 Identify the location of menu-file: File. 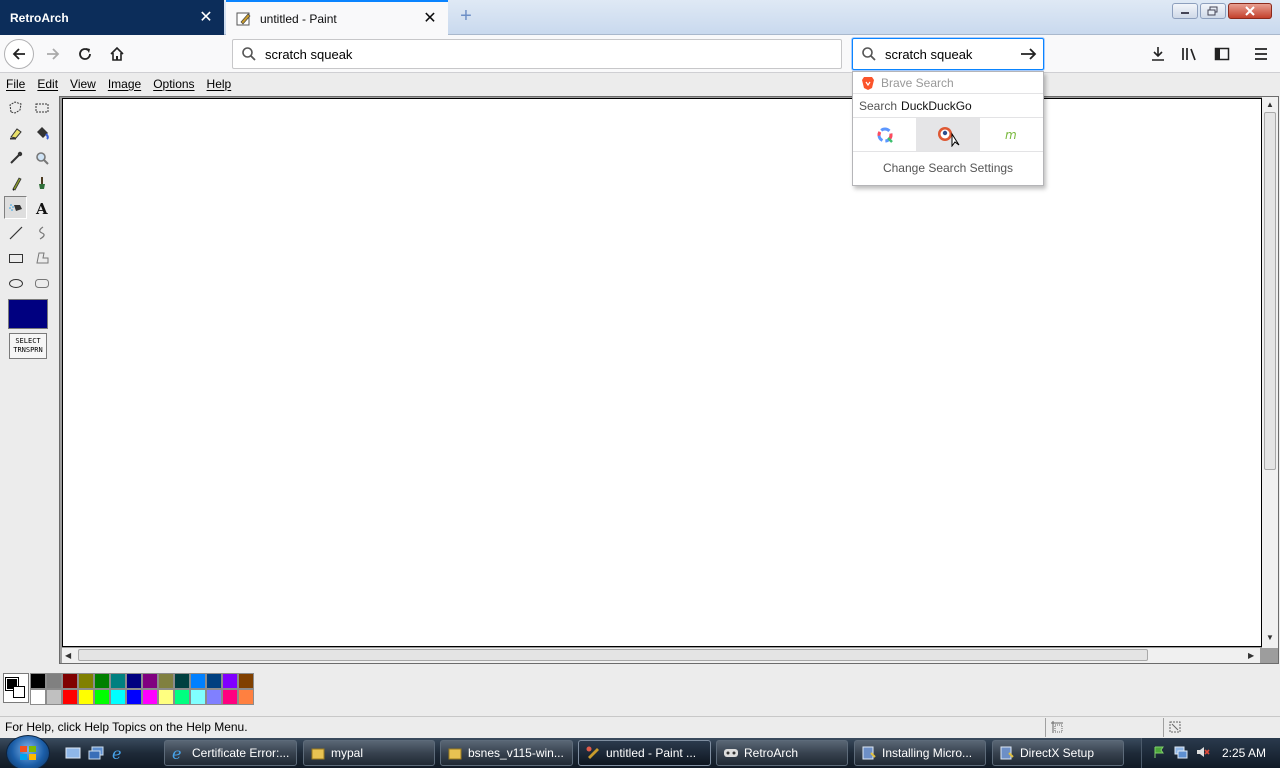
(15, 84).